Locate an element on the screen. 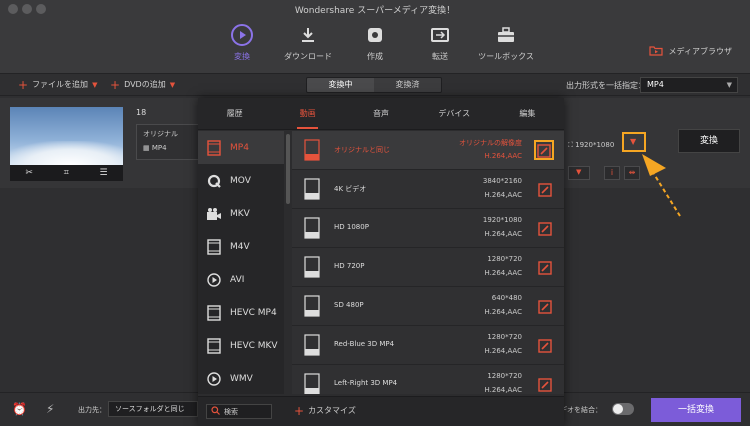 The height and width of the screenshot is (426, 750). resolution-size: オリジナルの解像度 is located at coordinates (490, 143).